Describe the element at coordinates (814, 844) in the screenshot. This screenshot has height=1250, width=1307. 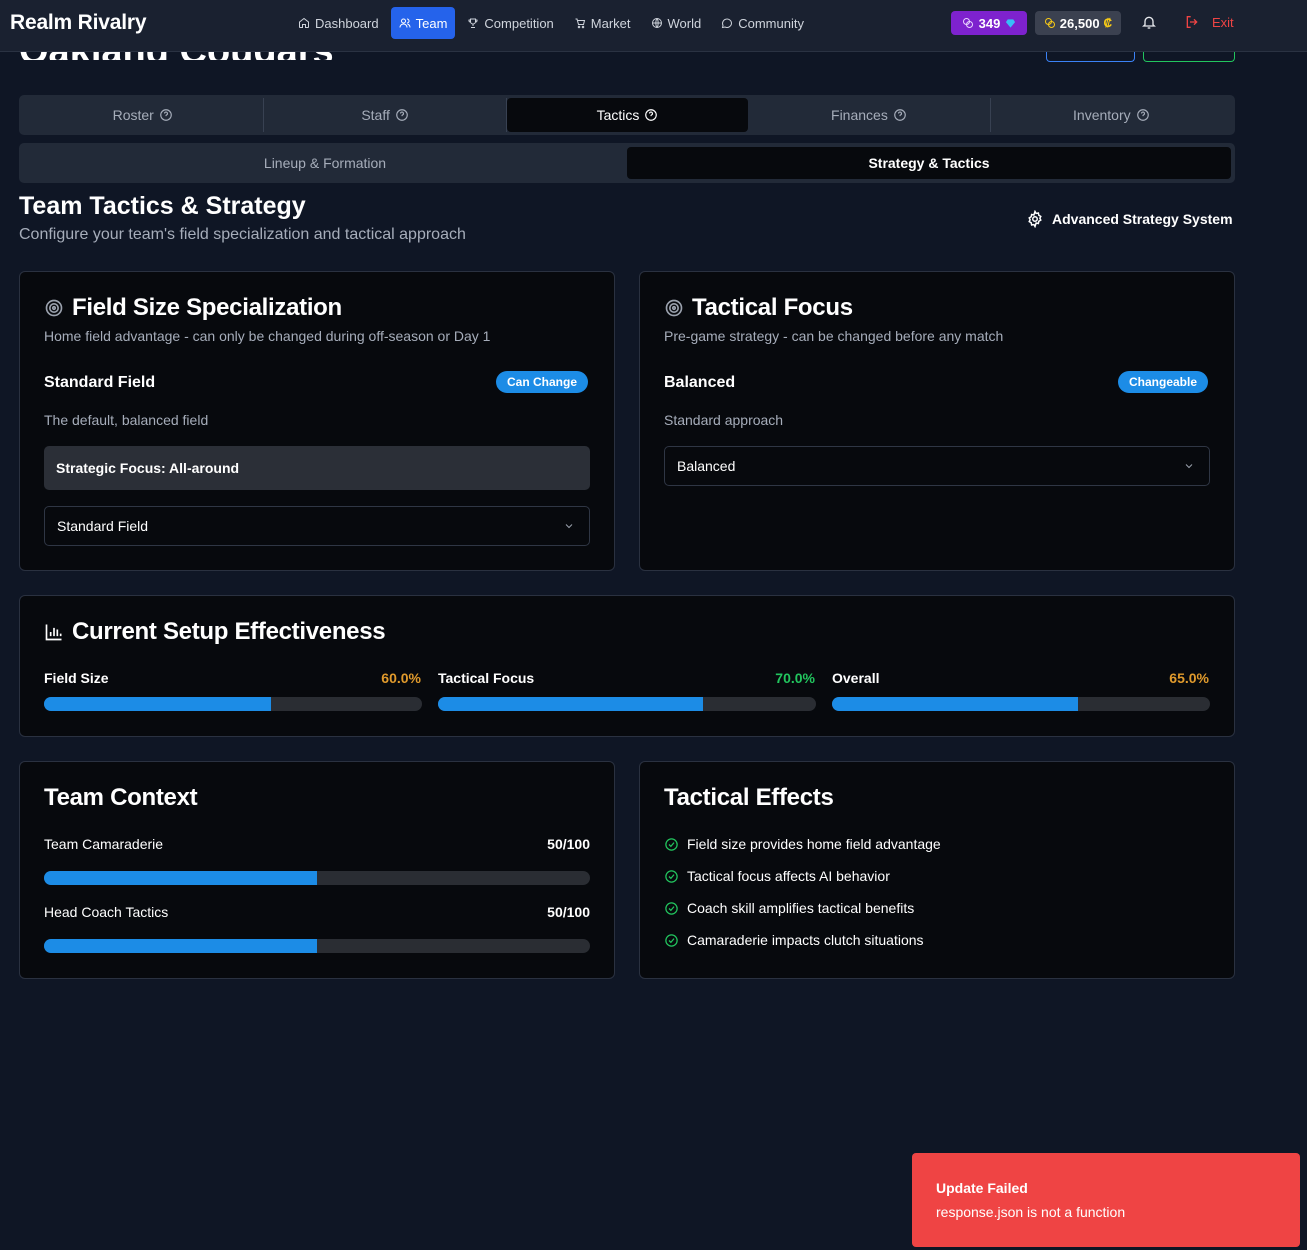
I see `effect-item-text: Field size provides home field advantage` at that location.